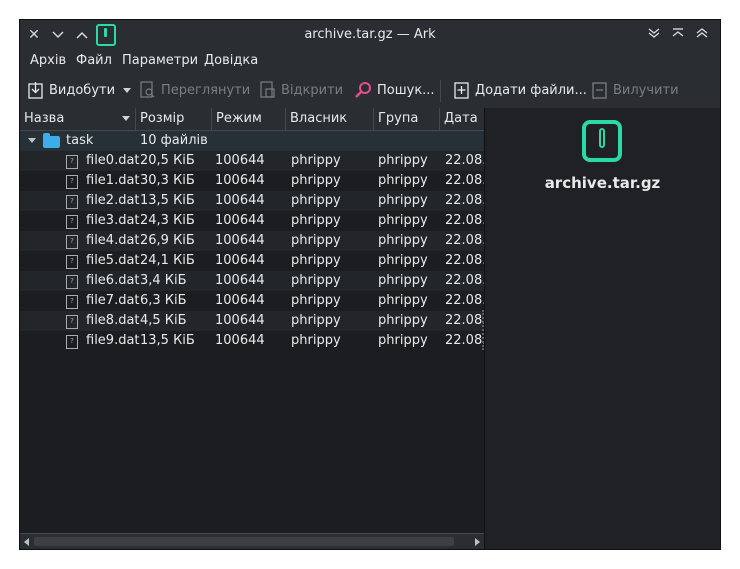  What do you see at coordinates (174, 119) in the screenshot?
I see `column-size: Розмір` at bounding box center [174, 119].